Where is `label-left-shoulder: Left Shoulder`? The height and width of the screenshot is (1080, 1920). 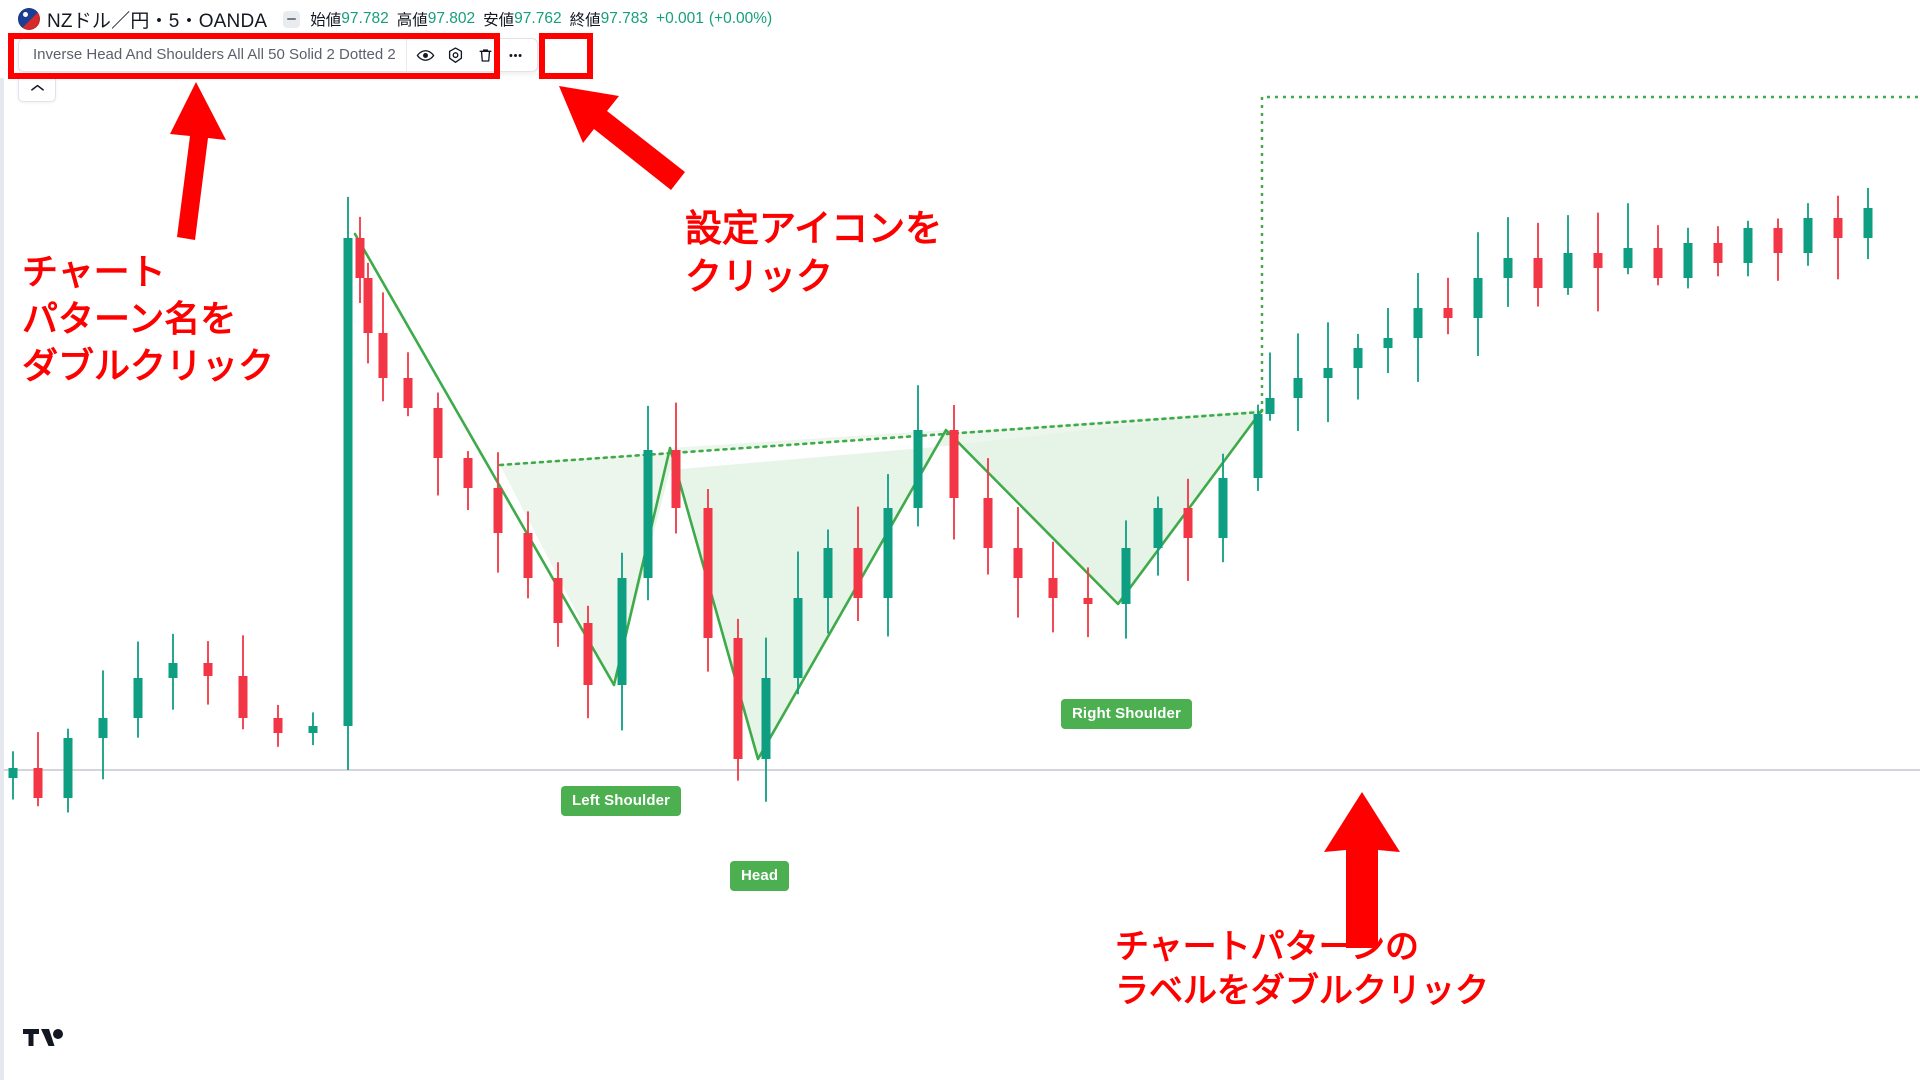 label-left-shoulder: Left Shoulder is located at coordinates (621, 801).